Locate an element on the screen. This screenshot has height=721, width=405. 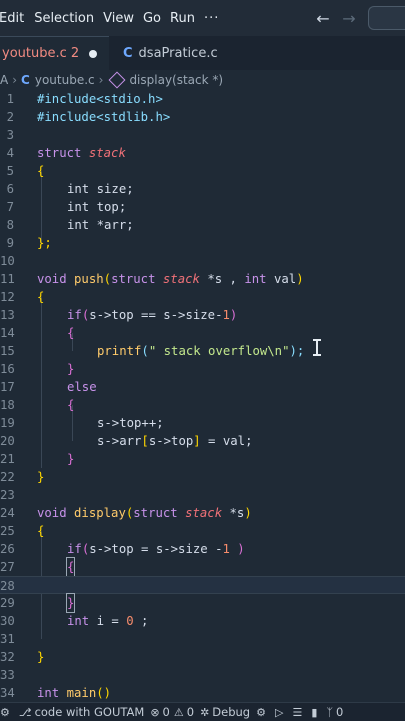
code-line: 31 is located at coordinates (202, 639).